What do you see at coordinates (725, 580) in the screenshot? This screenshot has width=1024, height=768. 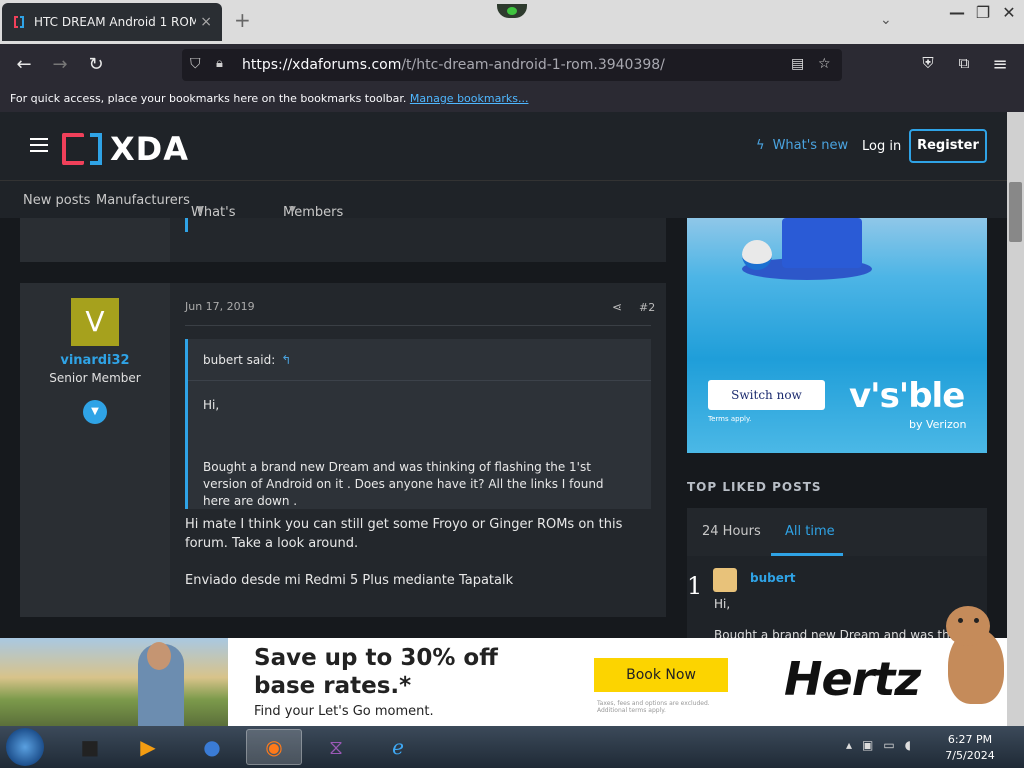 I see `avatar` at bounding box center [725, 580].